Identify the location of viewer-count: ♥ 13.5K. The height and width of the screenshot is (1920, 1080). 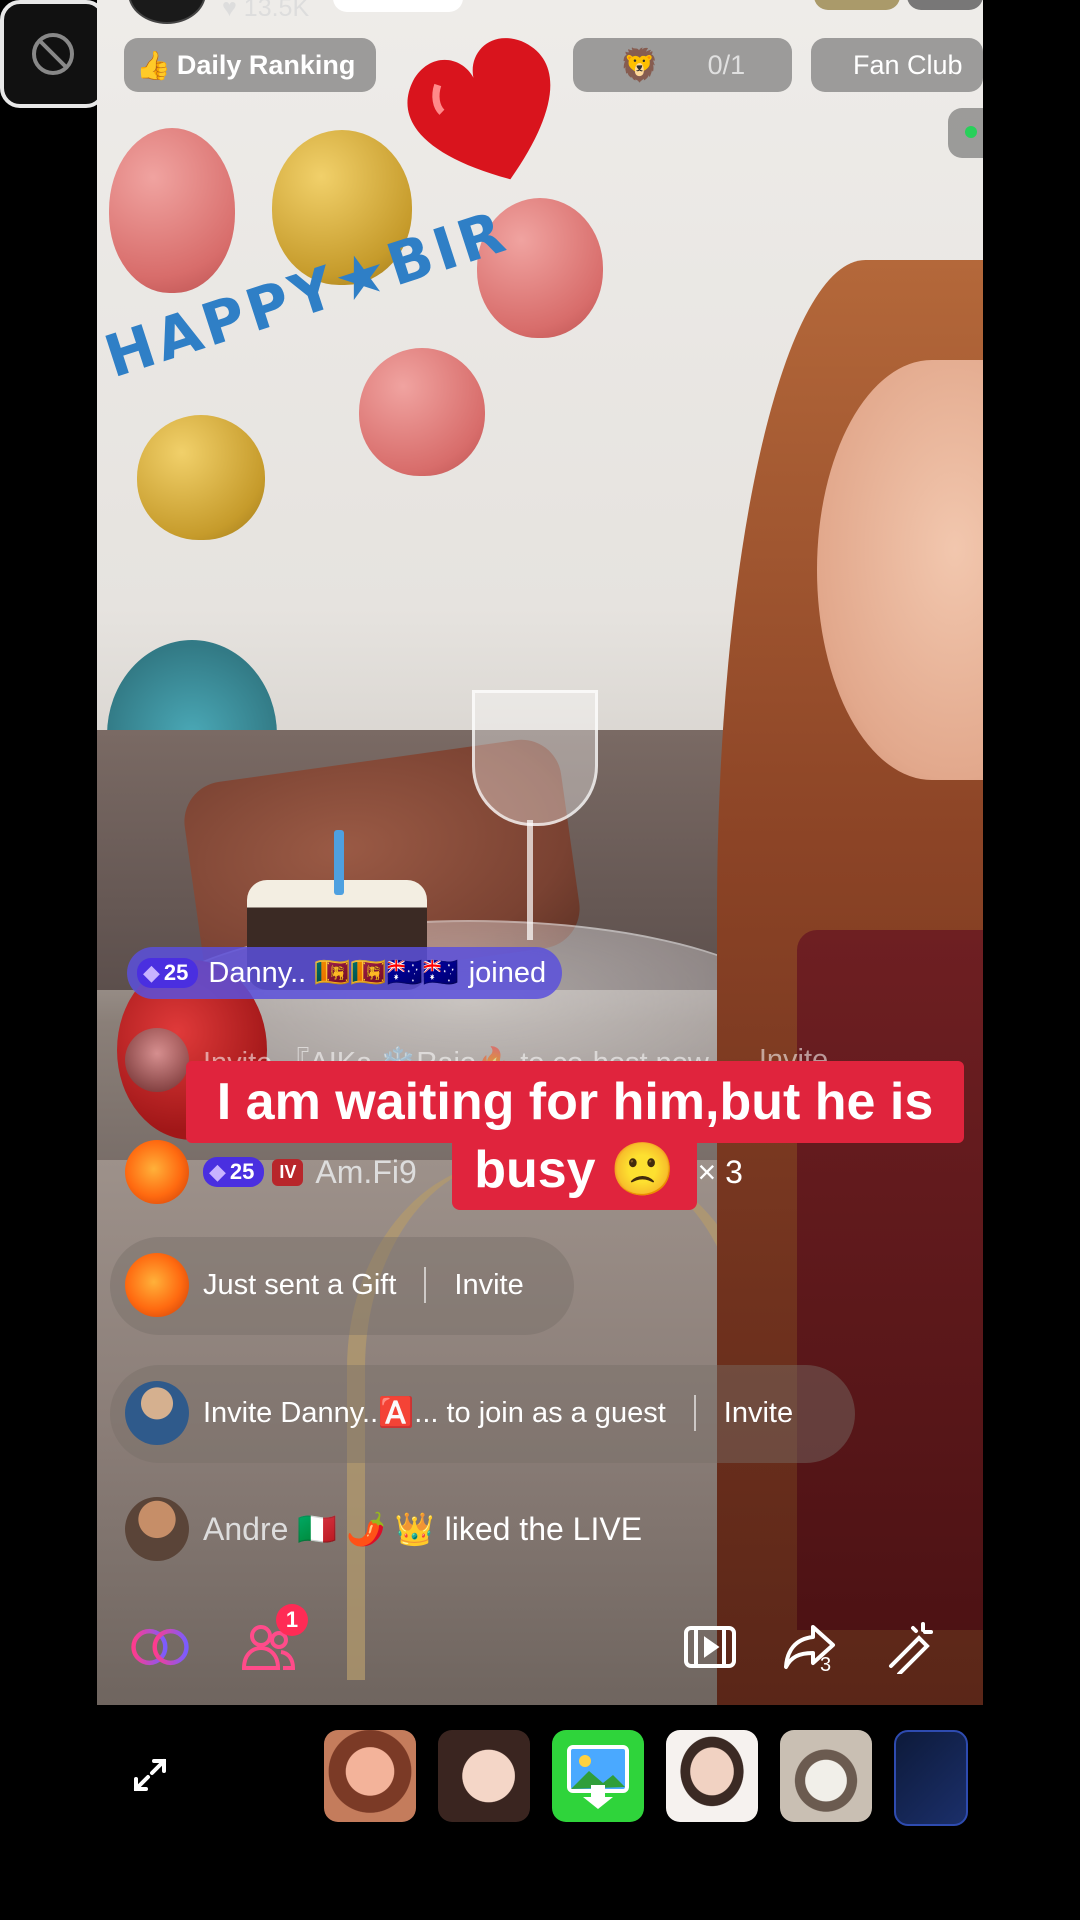
(265, 11).